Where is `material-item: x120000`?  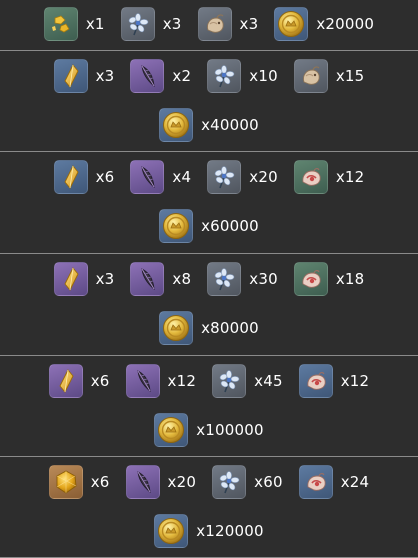 material-item: x120000 is located at coordinates (209, 531).